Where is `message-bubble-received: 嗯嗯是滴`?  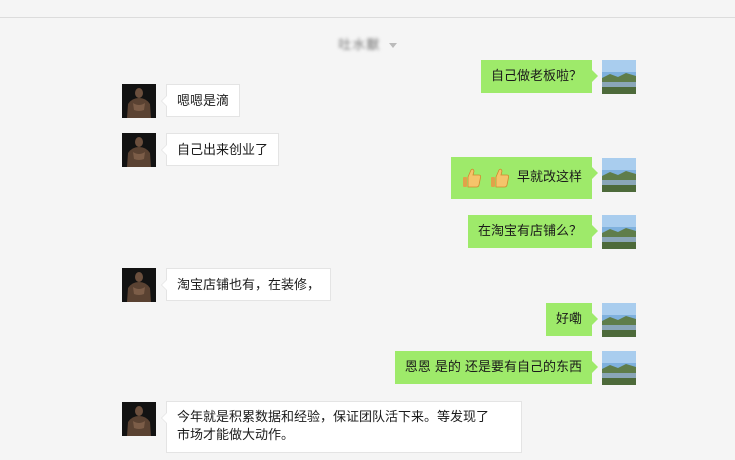 message-bubble-received: 嗯嗯是滴 is located at coordinates (200, 100).